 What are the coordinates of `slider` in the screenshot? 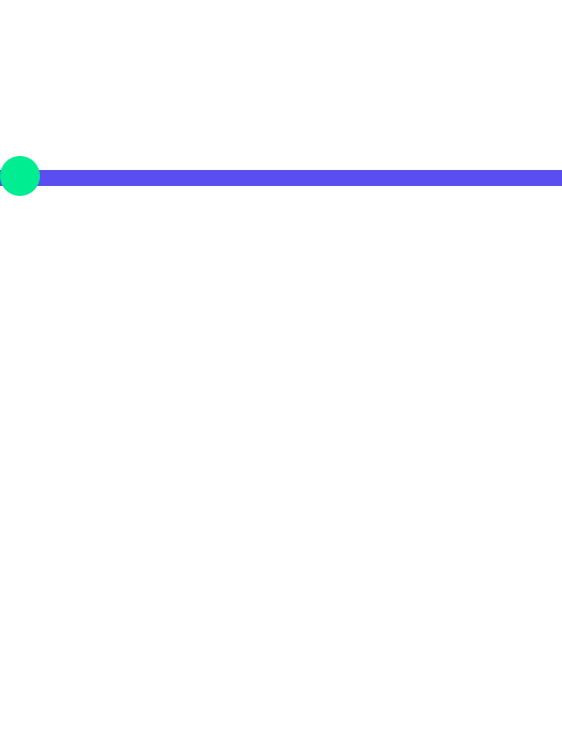 It's located at (281, 176).